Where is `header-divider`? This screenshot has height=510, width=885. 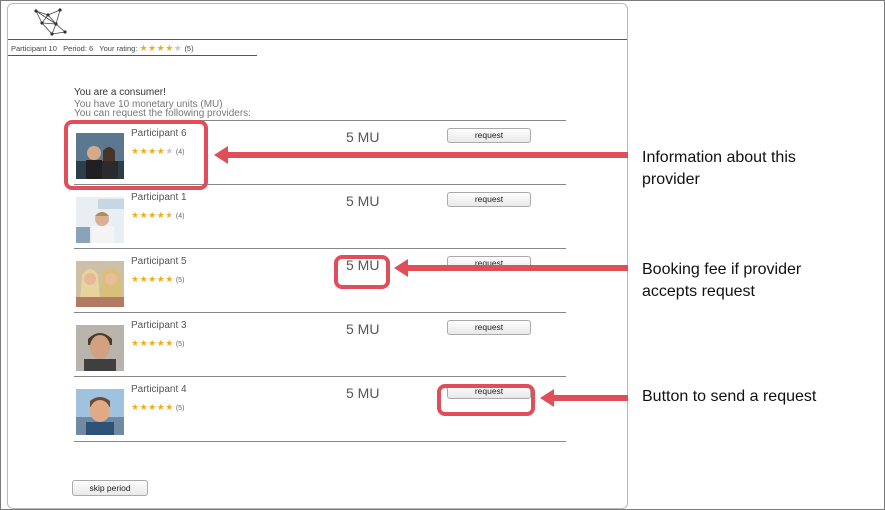
header-divider is located at coordinates (317, 39).